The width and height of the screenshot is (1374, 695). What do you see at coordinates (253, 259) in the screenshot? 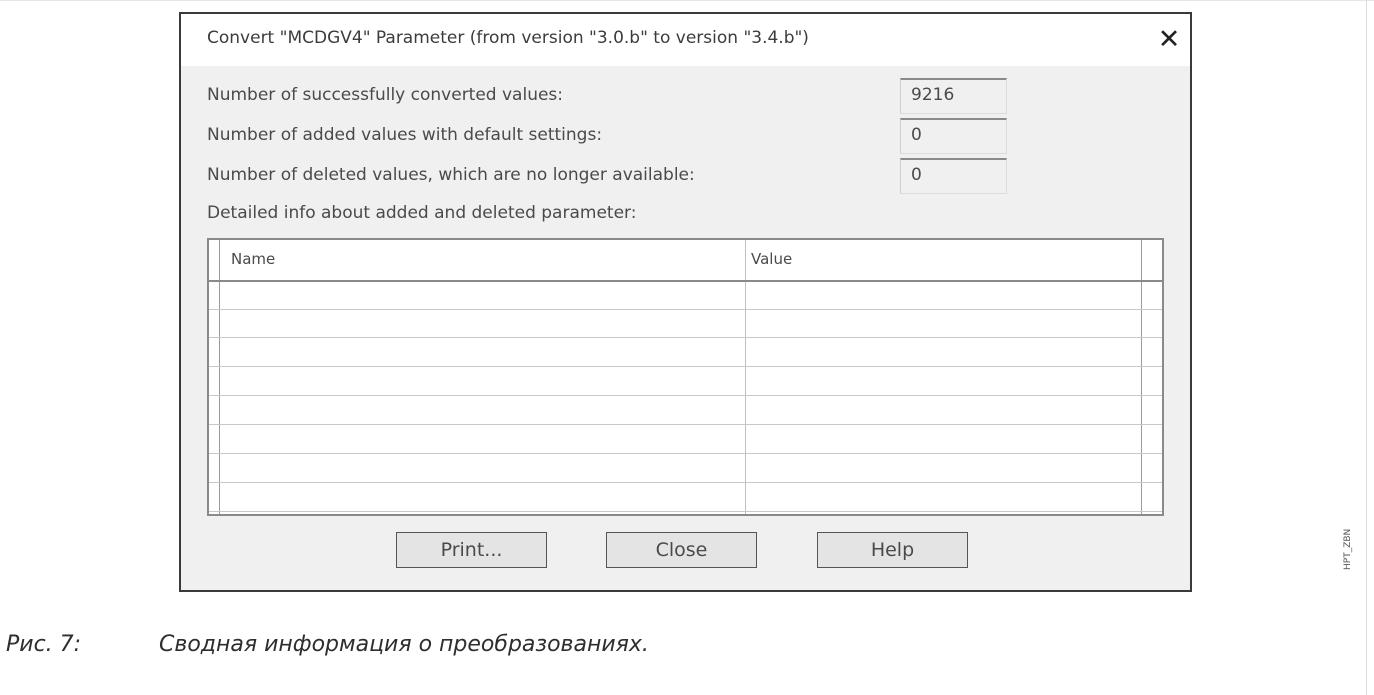
I see `column-header-name: Name` at bounding box center [253, 259].